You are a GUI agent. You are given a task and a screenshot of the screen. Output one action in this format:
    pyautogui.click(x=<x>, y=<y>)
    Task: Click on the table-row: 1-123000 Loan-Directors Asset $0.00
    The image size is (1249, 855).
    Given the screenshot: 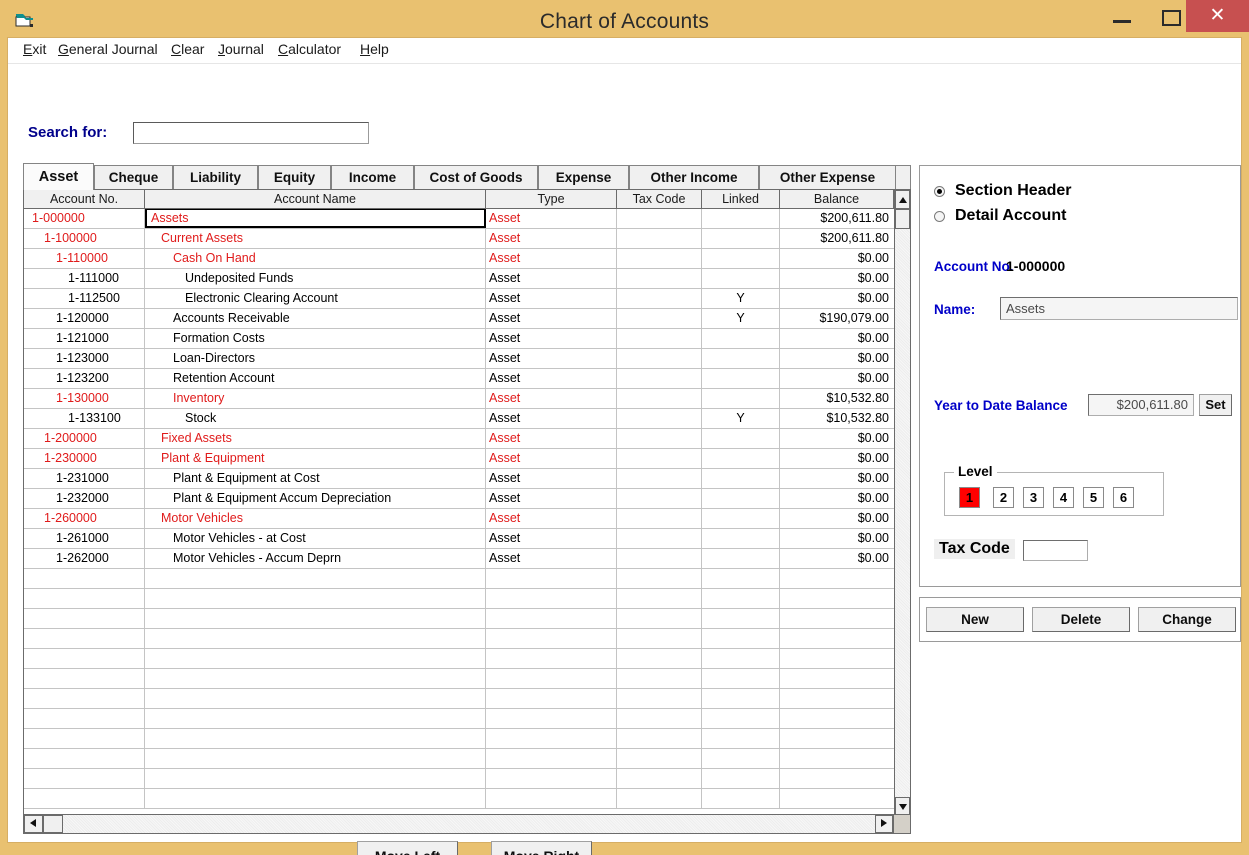 What is the action you would take?
    pyautogui.click(x=459, y=359)
    